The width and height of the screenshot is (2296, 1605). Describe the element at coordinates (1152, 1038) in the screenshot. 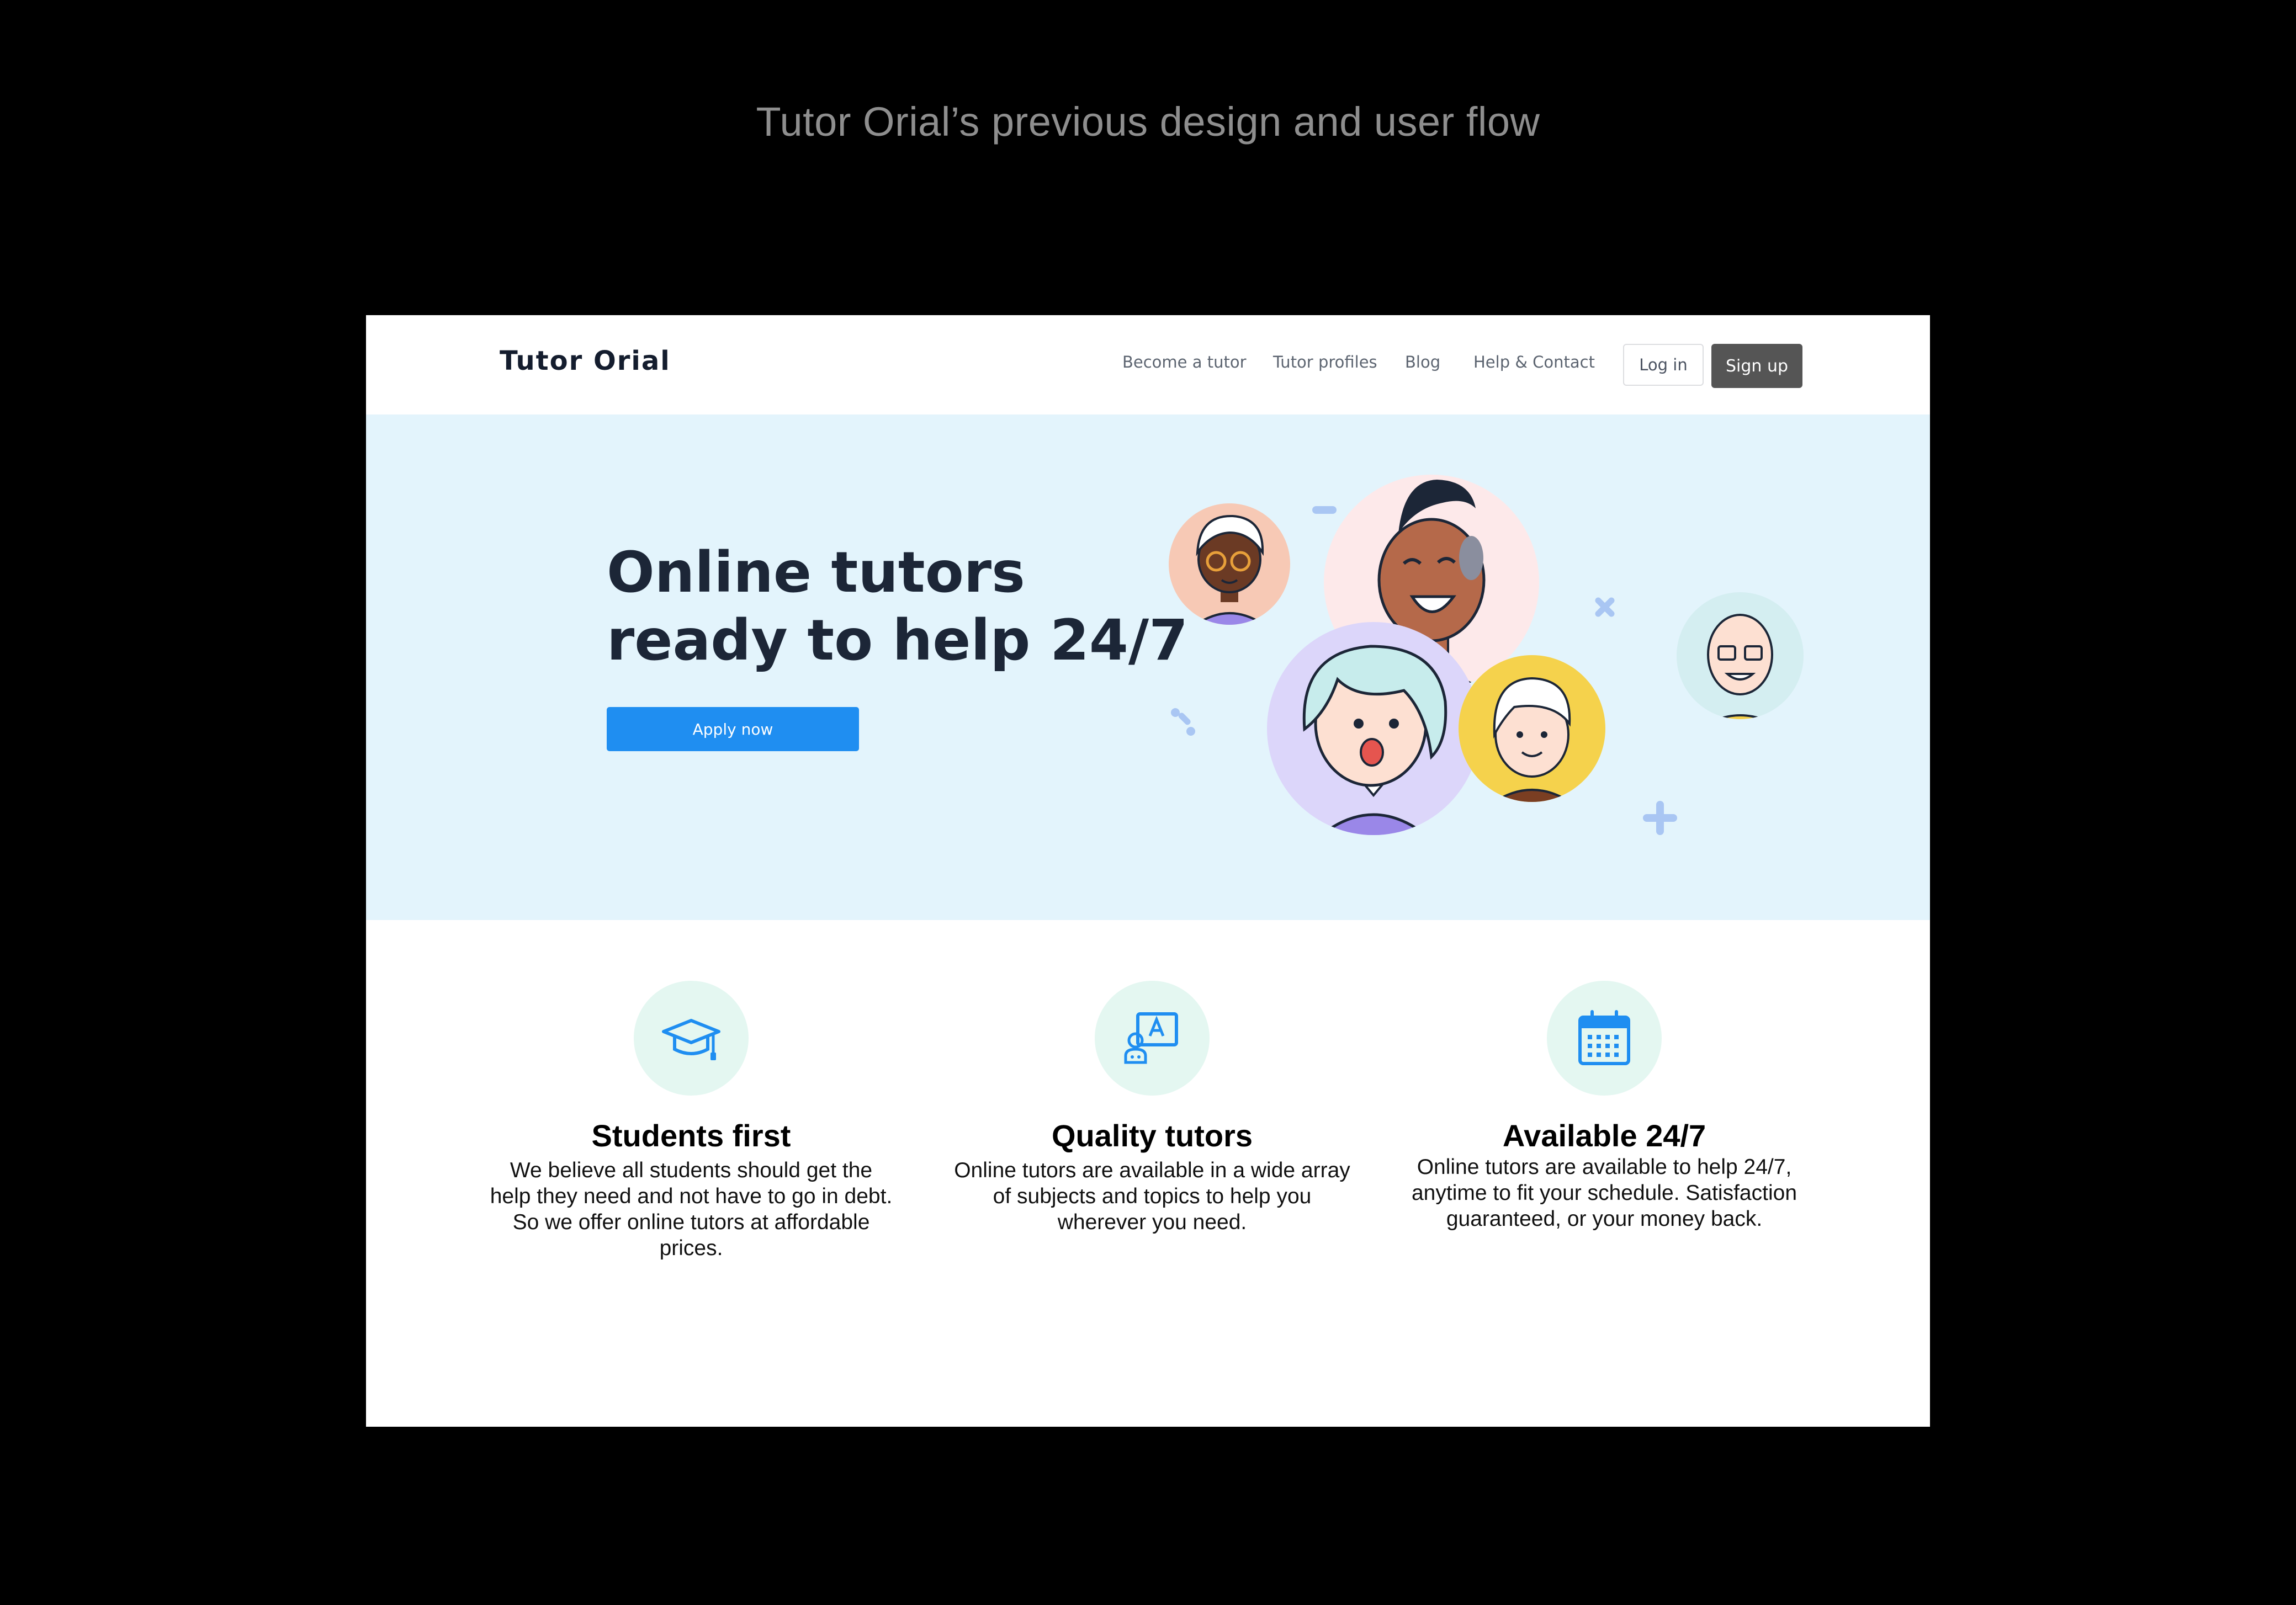

I see `tutor-board-icon` at that location.